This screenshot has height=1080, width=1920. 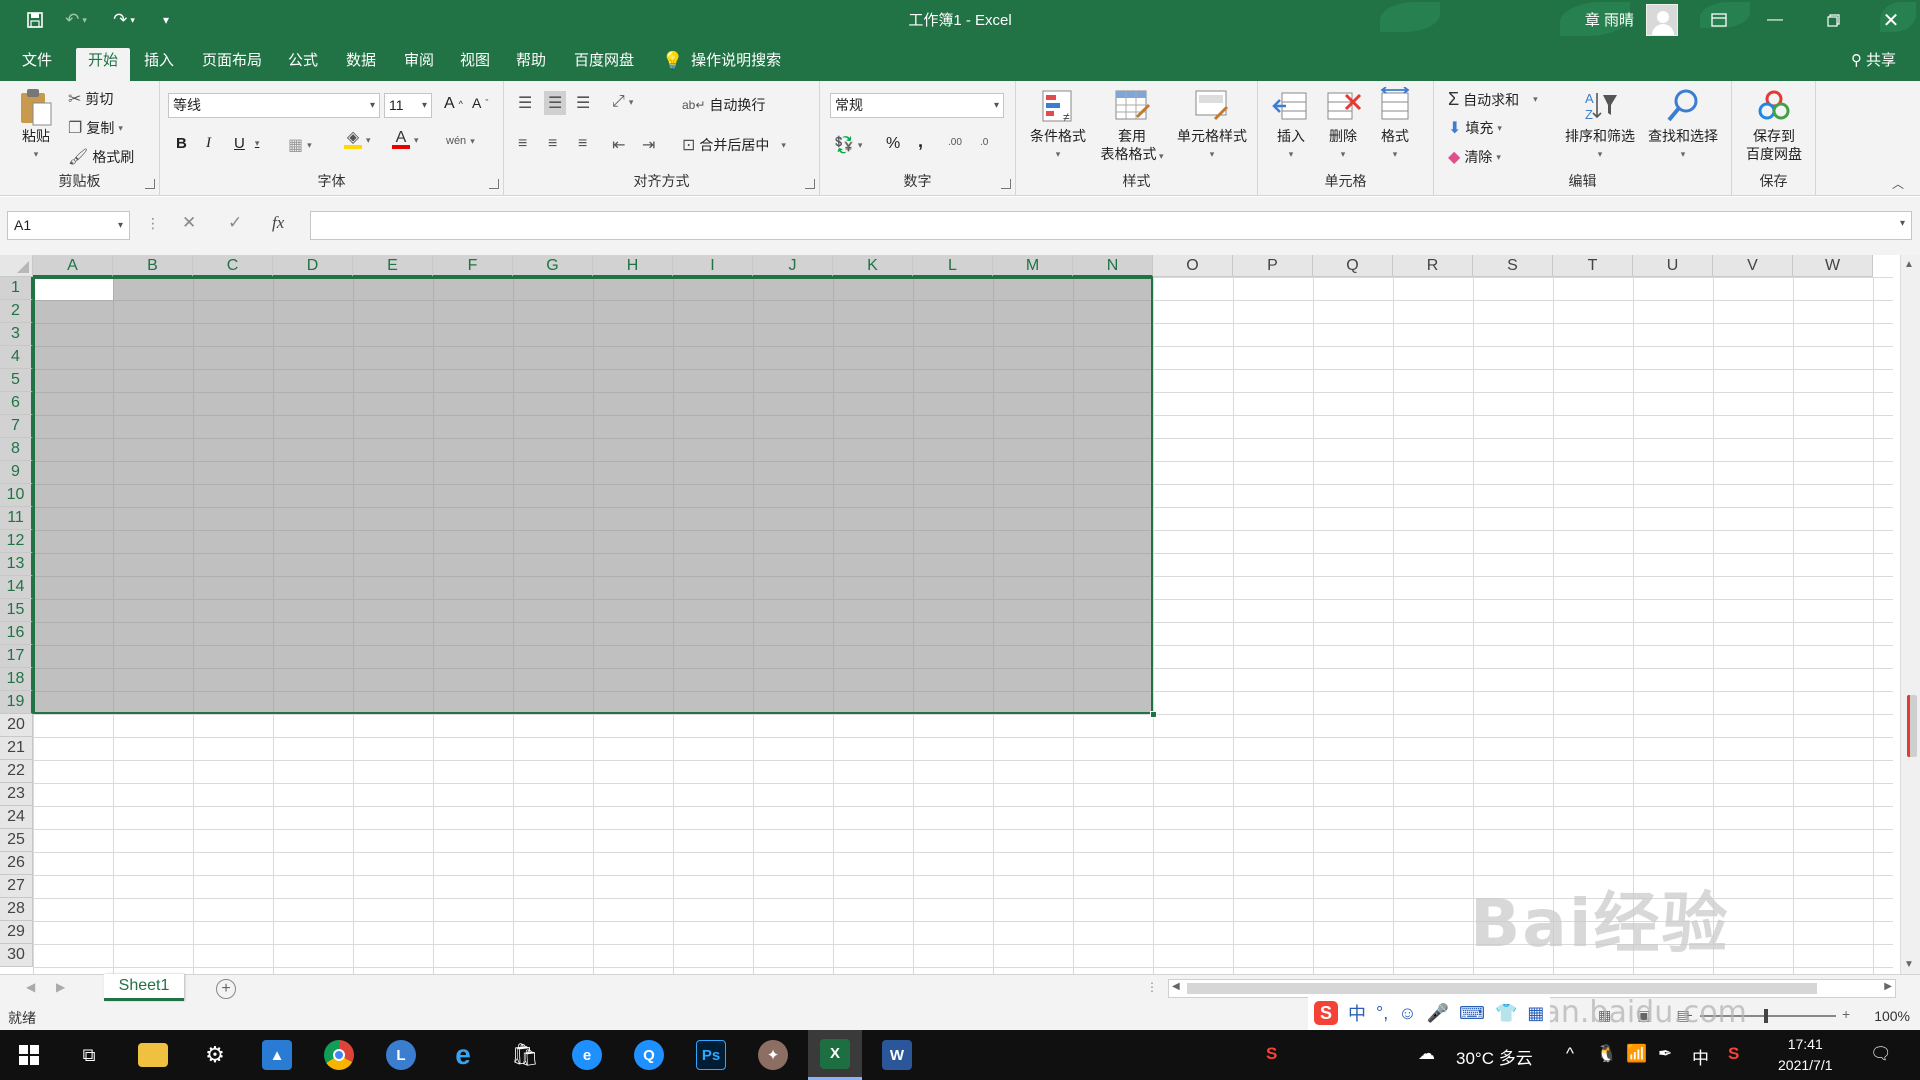 I want to click on align-bottom-button: ☰, so click(x=583, y=103).